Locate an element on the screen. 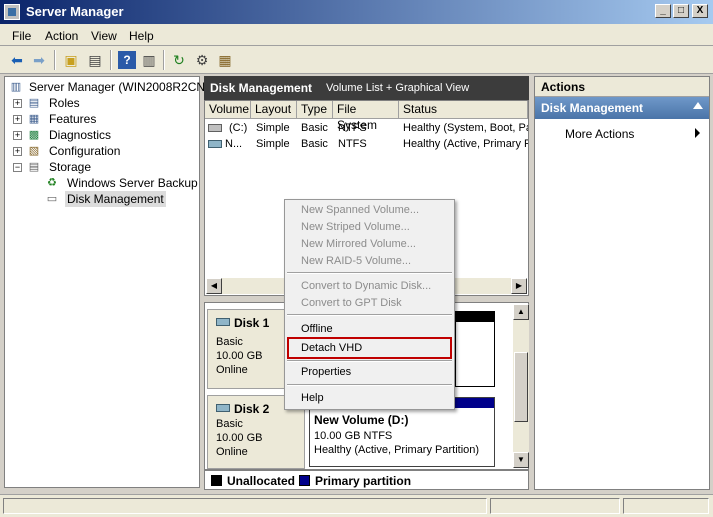 The image size is (713, 517). menu-item-offline: Offline is located at coordinates (369, 329).